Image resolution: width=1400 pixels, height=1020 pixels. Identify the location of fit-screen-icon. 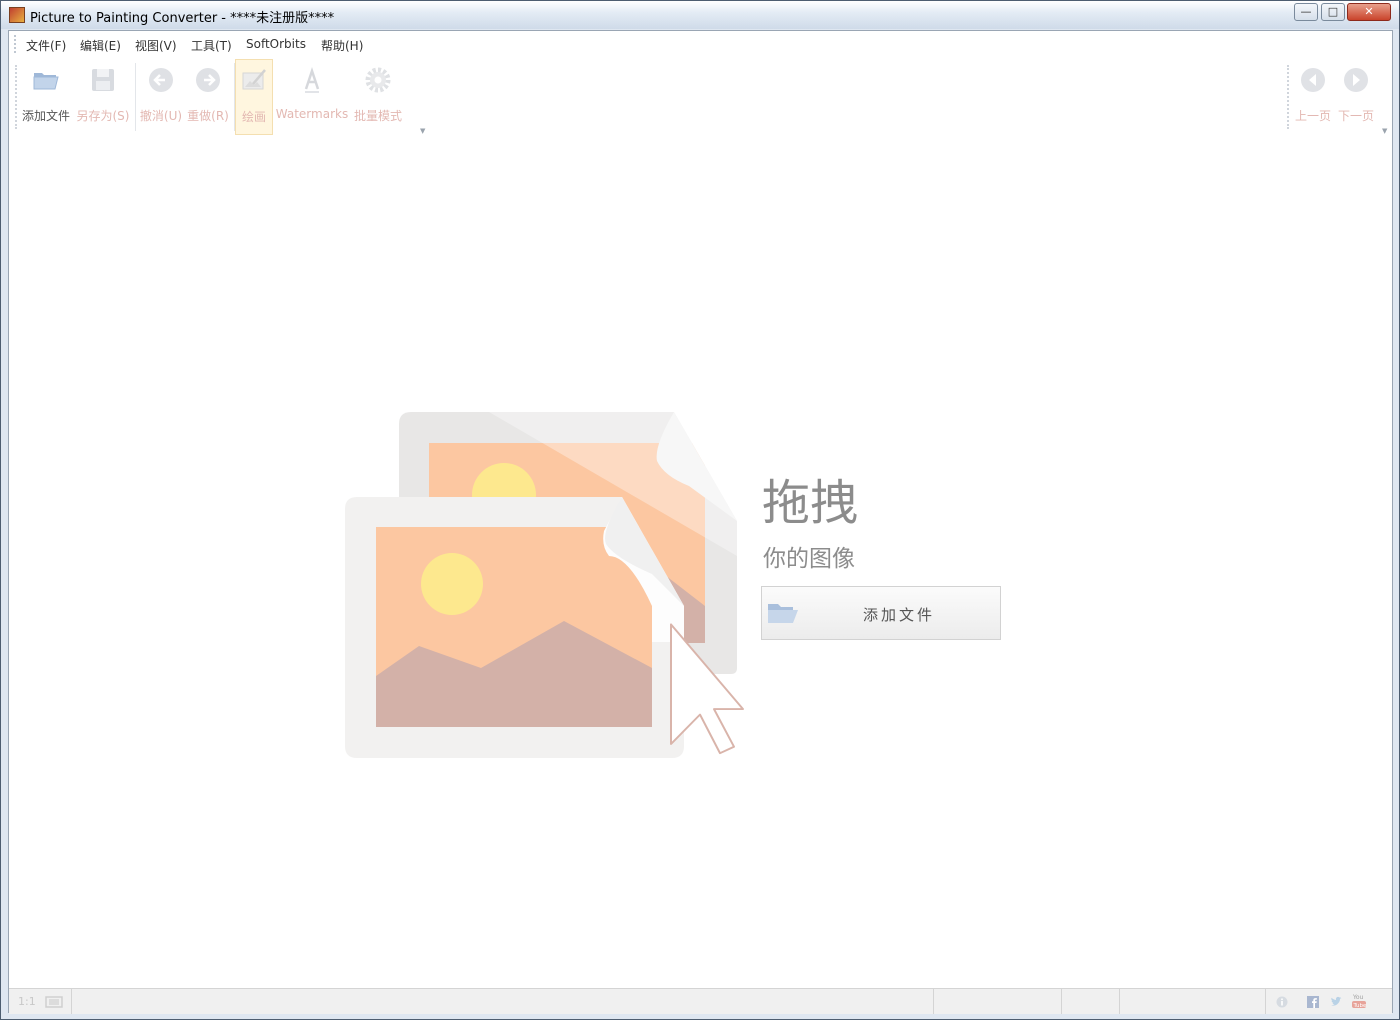
(54, 1002).